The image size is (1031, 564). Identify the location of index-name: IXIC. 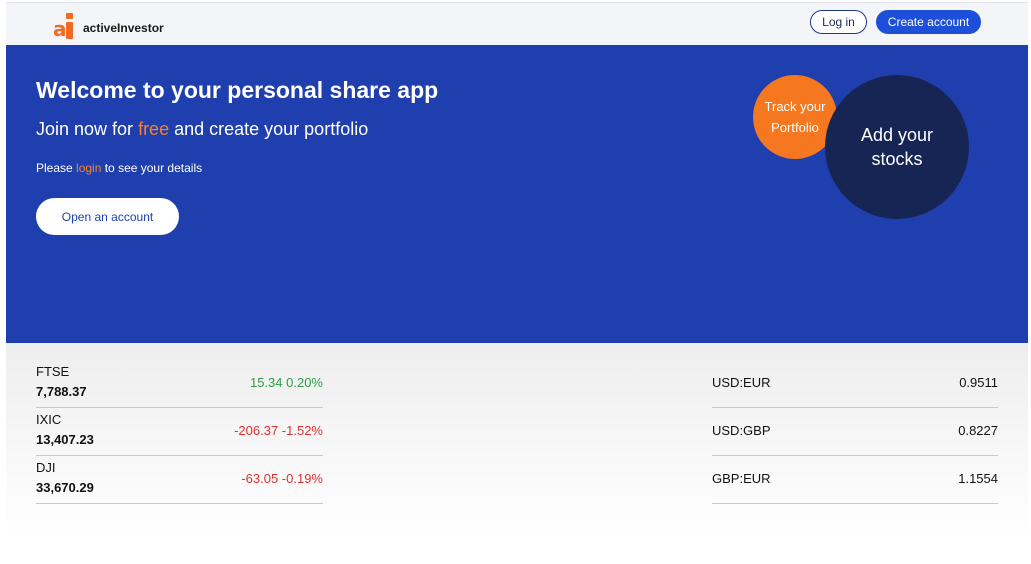
(49, 419).